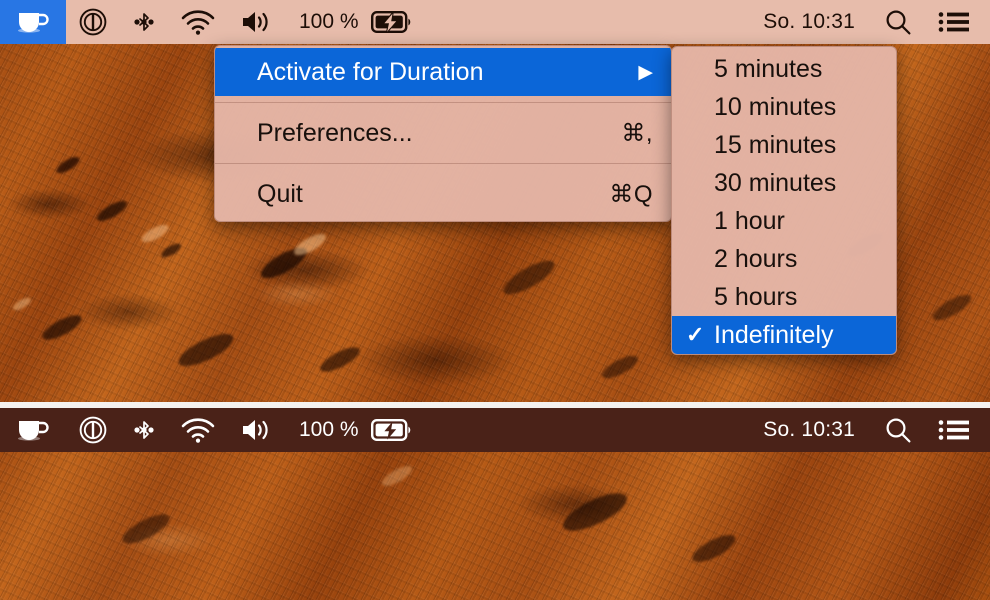 The height and width of the screenshot is (600, 990). I want to click on menu-bar-bottom-power-button, so click(93, 430).